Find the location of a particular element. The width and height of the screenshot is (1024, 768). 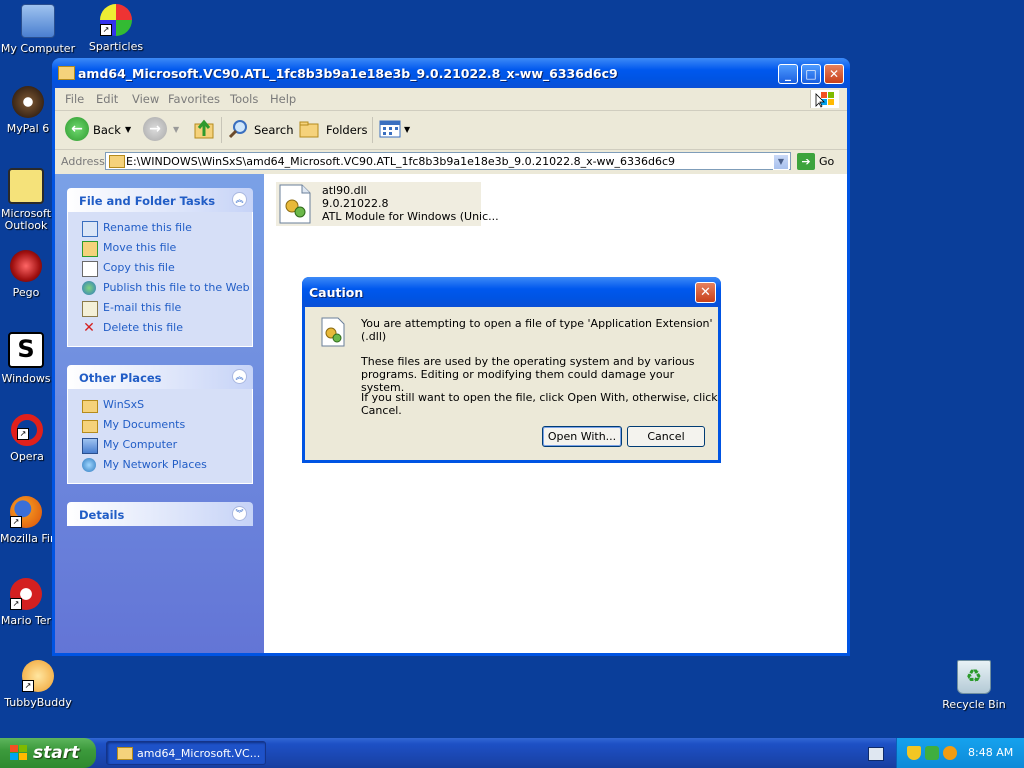

desktop-icon-sparticles: ↗ Sparticles is located at coordinates (116, 28).